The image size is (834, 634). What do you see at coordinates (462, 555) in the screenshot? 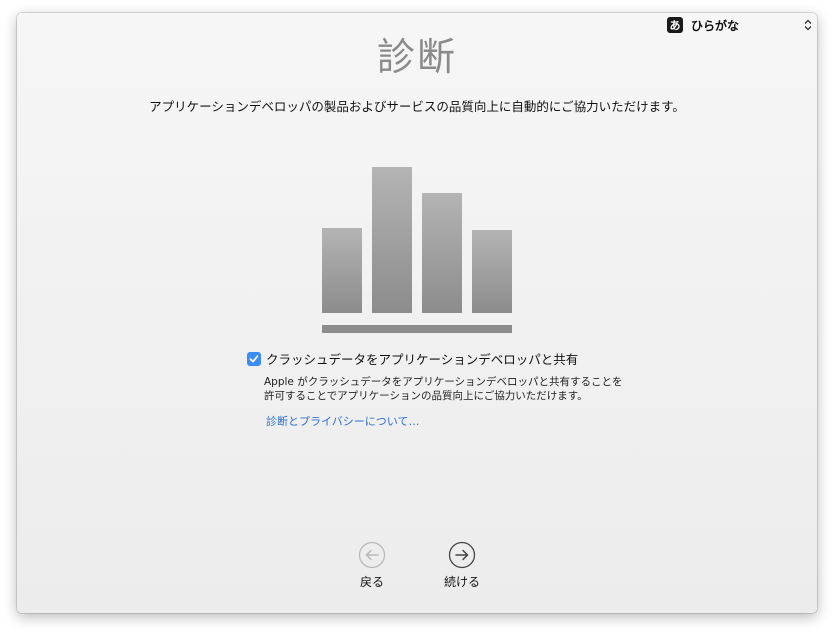
I see `forward-arrow-icon` at bounding box center [462, 555].